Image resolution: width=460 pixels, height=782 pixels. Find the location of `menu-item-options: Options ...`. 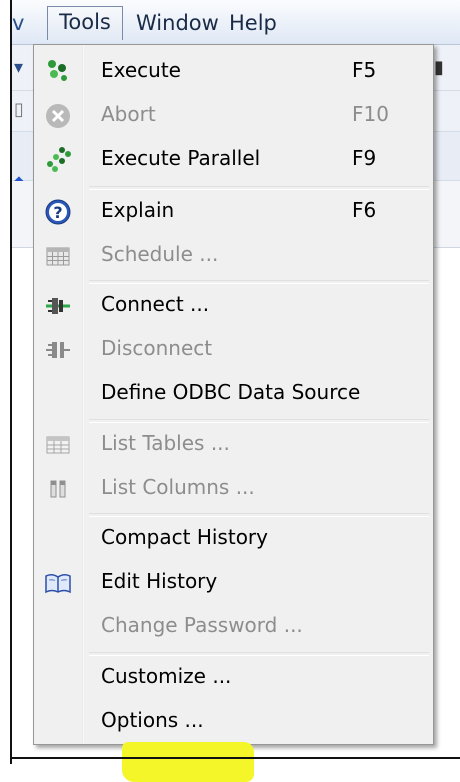

menu-item-options: Options ... is located at coordinates (233, 722).